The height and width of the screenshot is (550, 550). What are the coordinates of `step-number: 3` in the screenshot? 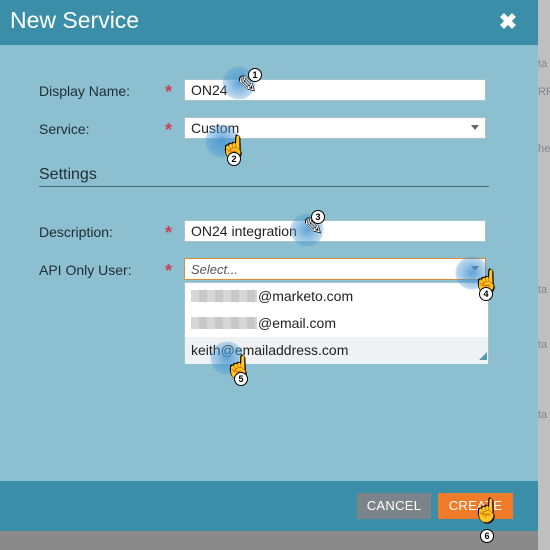 It's located at (318, 217).